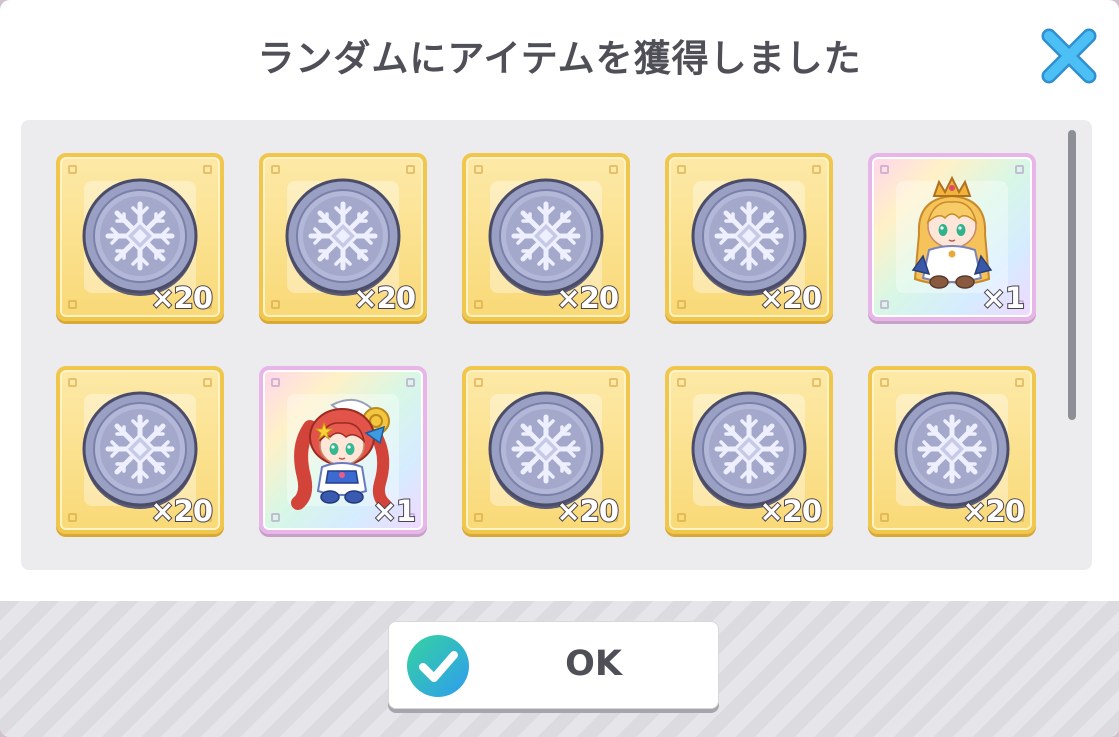 The width and height of the screenshot is (1119, 737). I want to click on close-button, so click(1069, 56).